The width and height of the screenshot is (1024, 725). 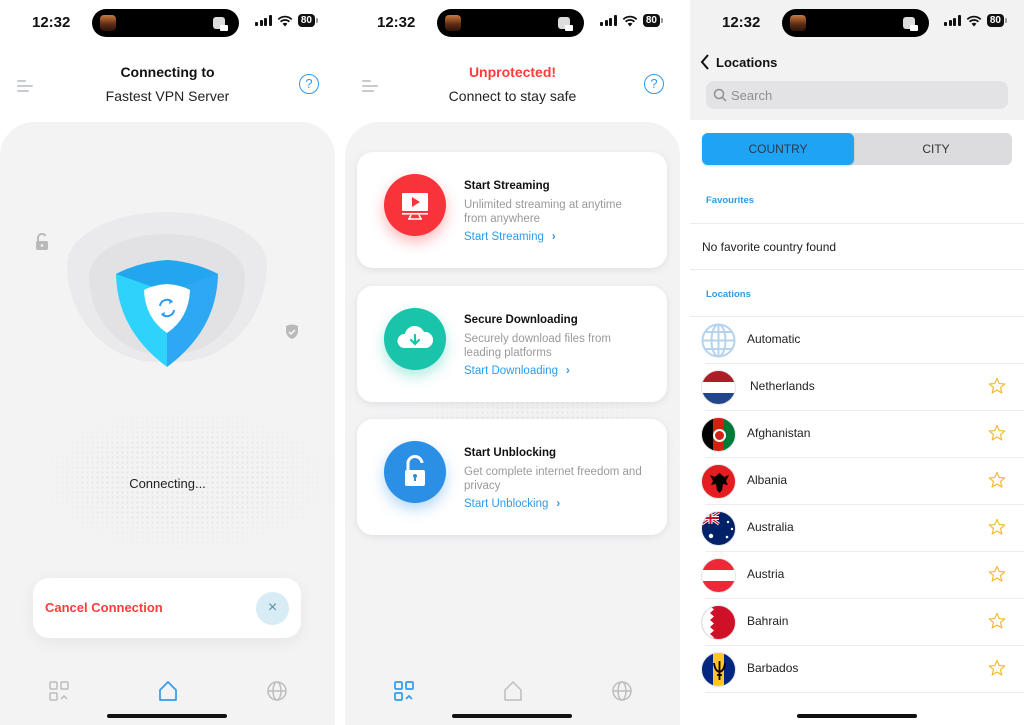 What do you see at coordinates (272, 608) in the screenshot?
I see `close-icon: ×` at bounding box center [272, 608].